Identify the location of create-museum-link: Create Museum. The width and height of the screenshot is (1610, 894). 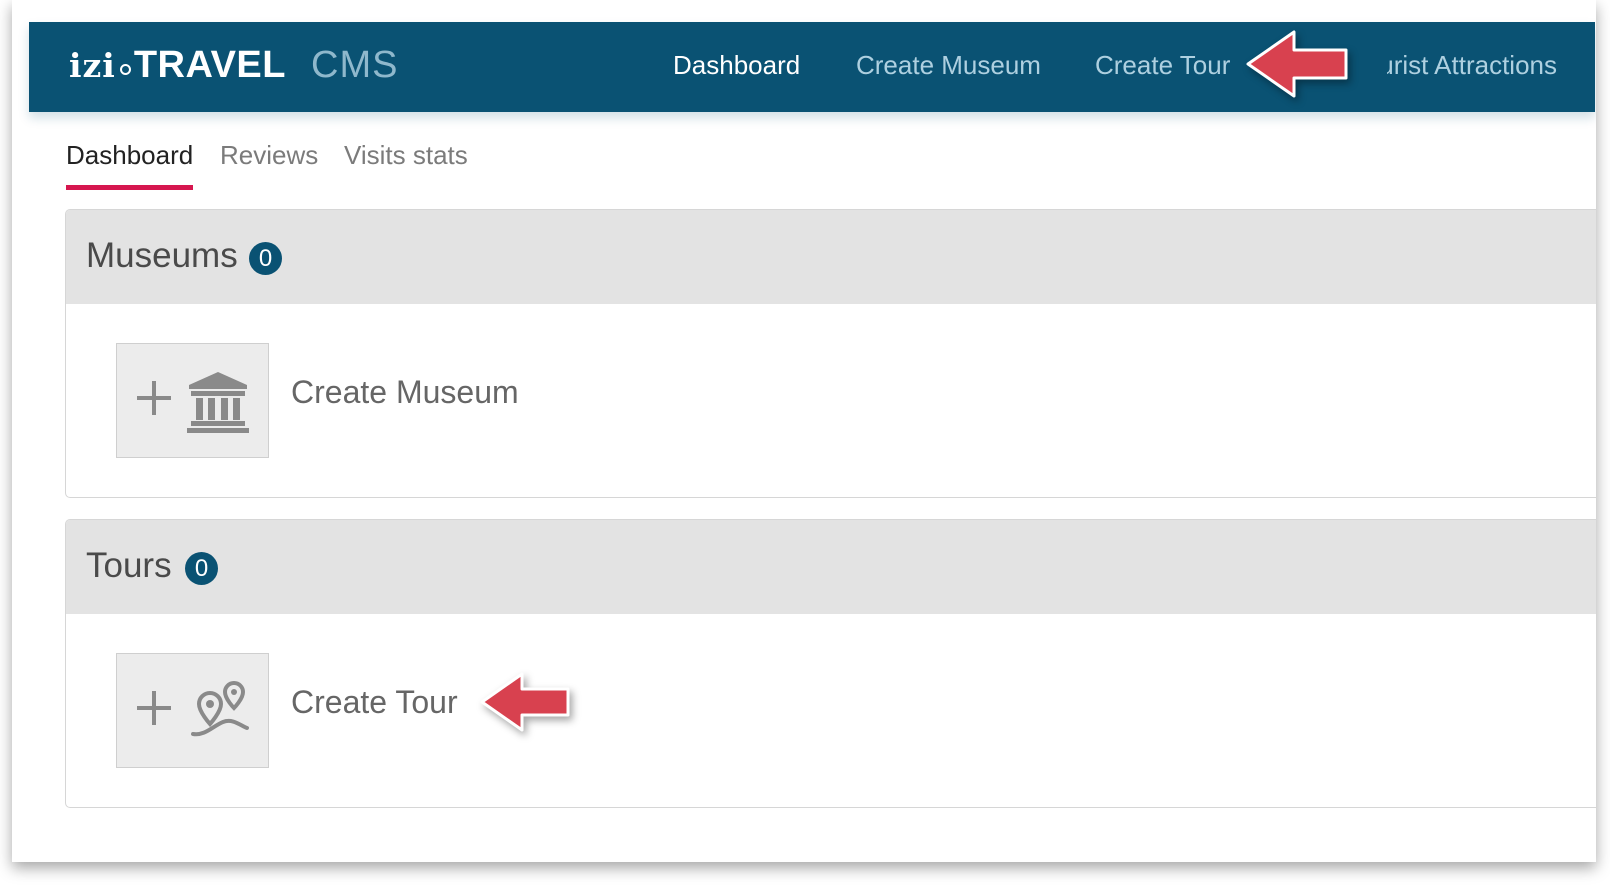
(405, 392).